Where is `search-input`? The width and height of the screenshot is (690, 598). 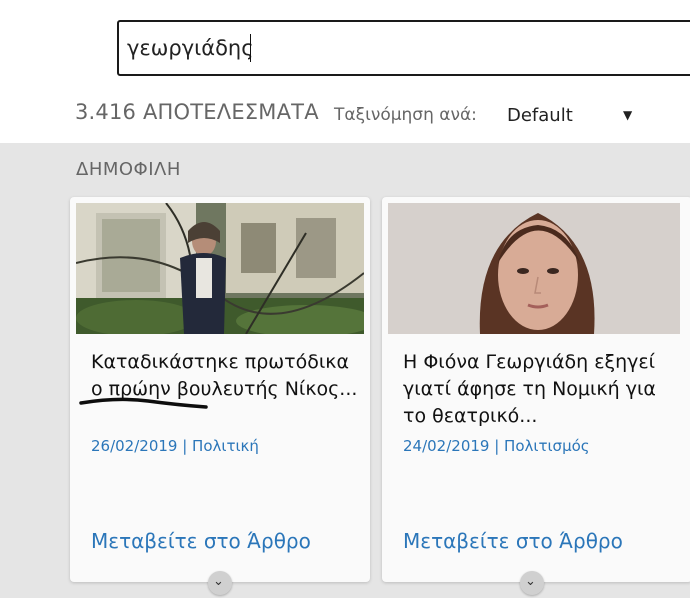
search-input is located at coordinates (407, 48).